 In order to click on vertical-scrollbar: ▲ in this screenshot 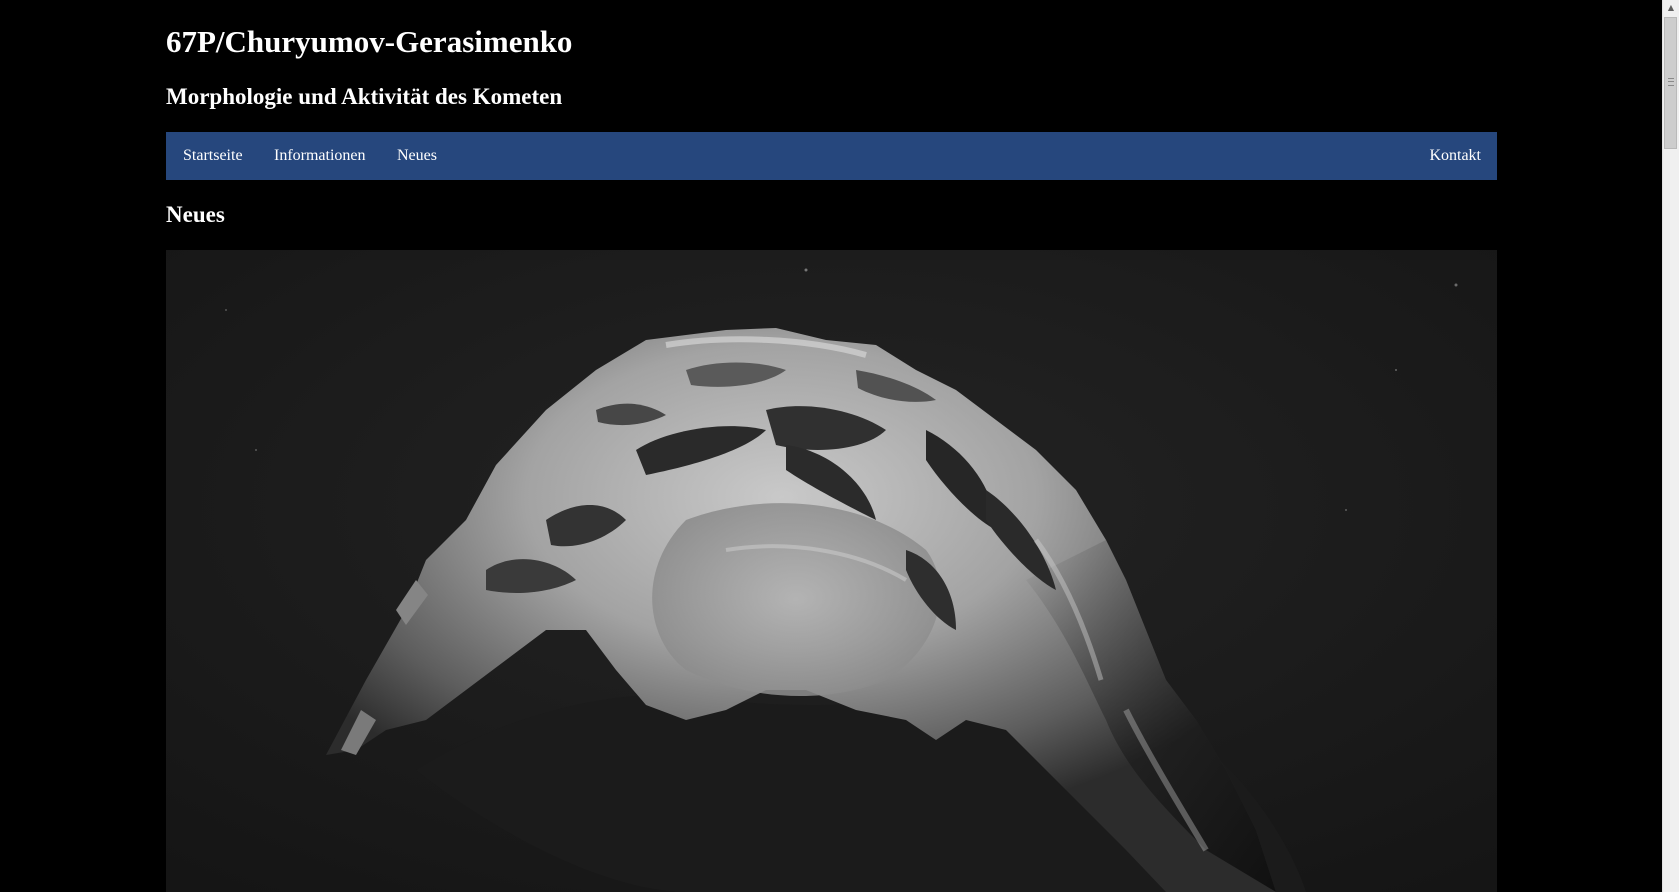, I will do `click(1670, 446)`.